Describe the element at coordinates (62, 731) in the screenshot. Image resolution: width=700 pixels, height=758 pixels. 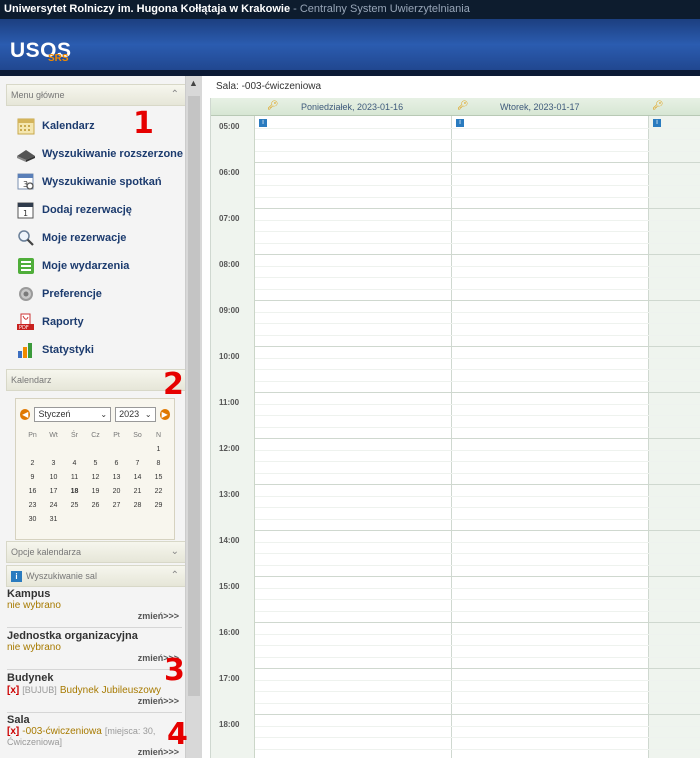
I see `filter-value: -003-ćwiczeniowa` at that location.